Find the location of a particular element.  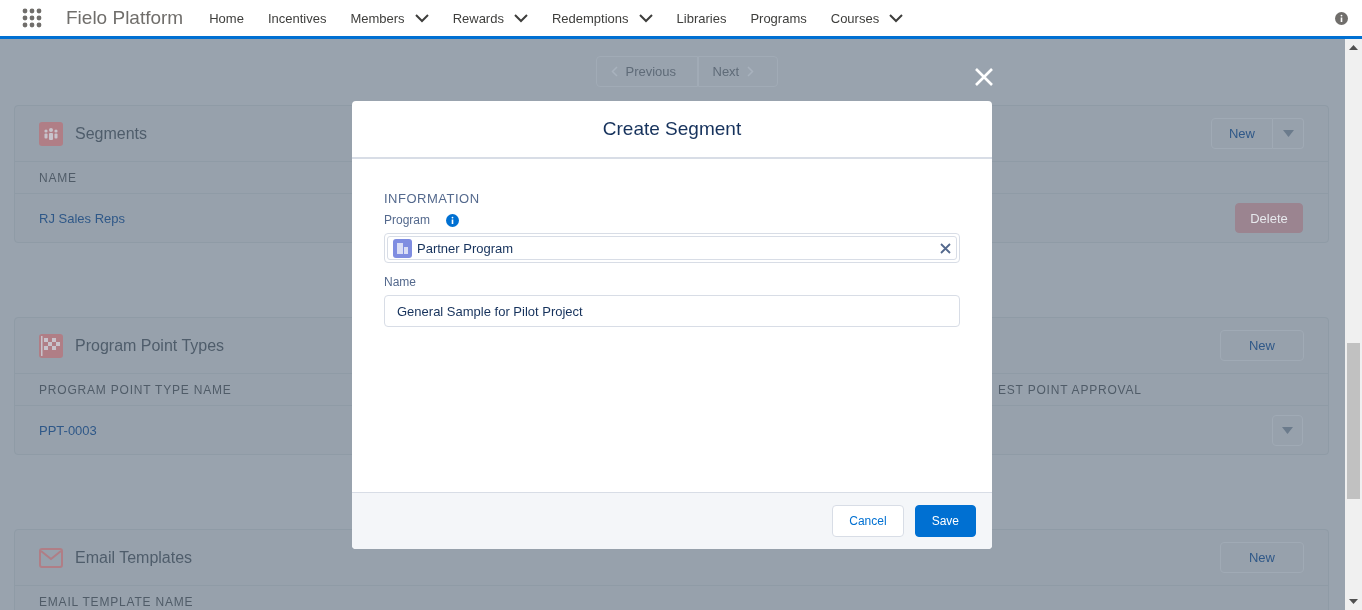

app-name: Fielo Platform is located at coordinates (125, 18).